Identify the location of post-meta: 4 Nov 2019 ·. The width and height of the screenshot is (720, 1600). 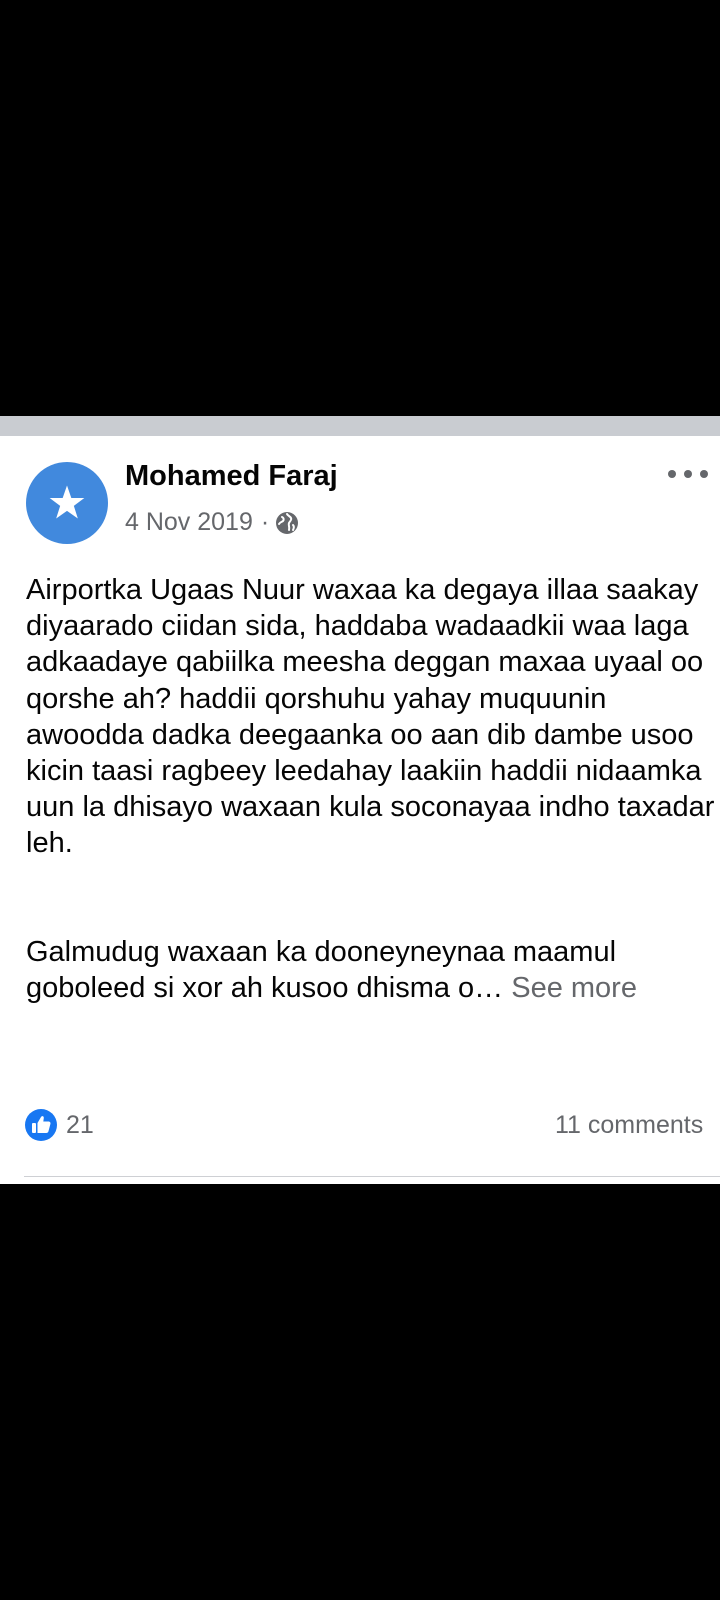
(212, 522).